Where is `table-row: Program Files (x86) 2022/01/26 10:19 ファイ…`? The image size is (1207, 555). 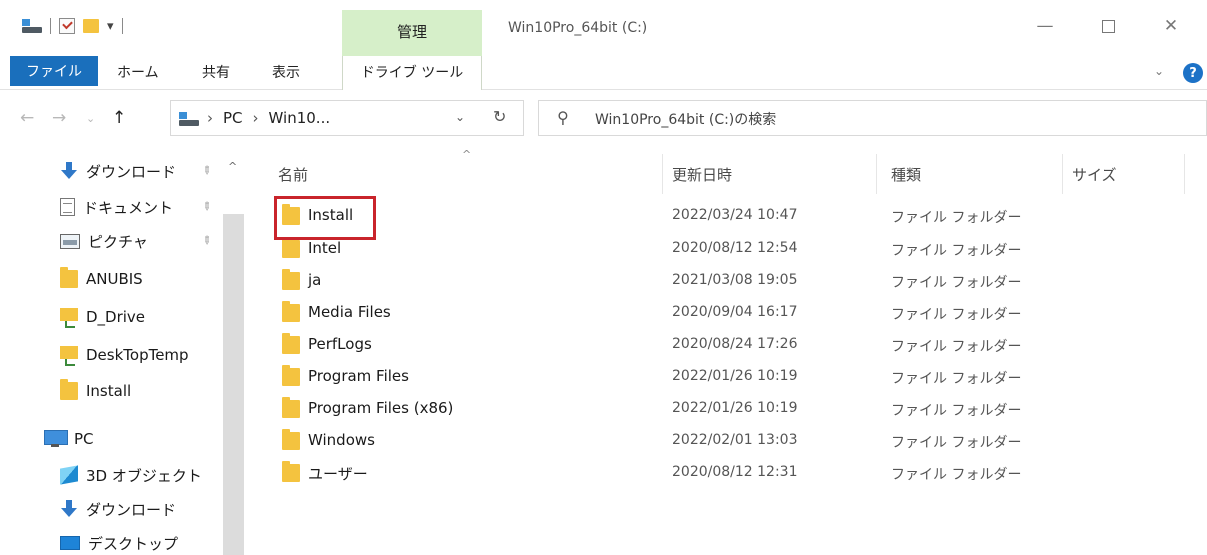
table-row: Program Files (x86) 2022/01/26 10:19 ファイ… is located at coordinates (734, 409).